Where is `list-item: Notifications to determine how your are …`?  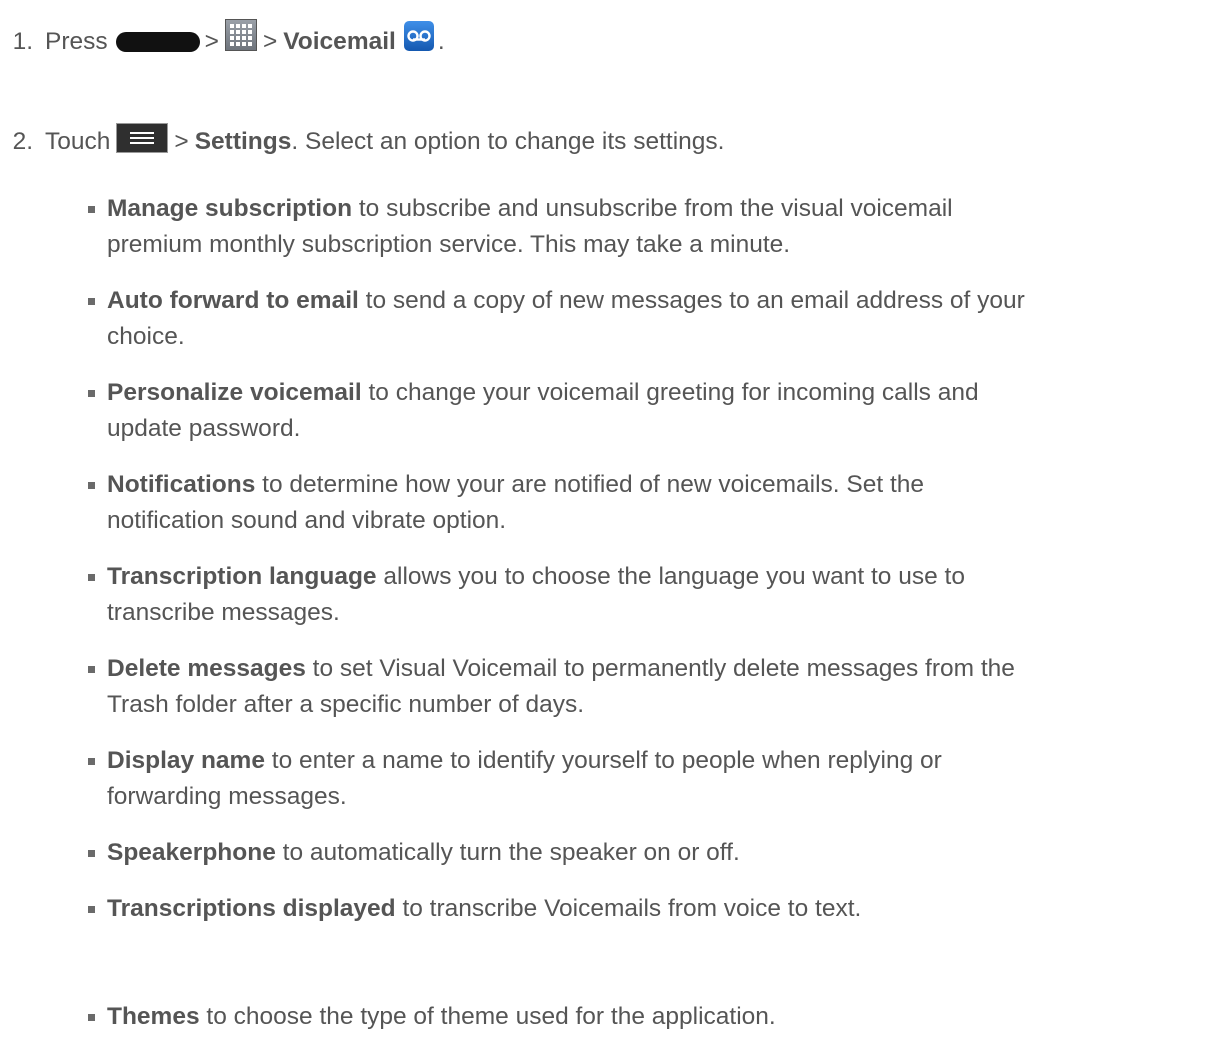
list-item: Notifications to determine how your are … is located at coordinates (647, 503).